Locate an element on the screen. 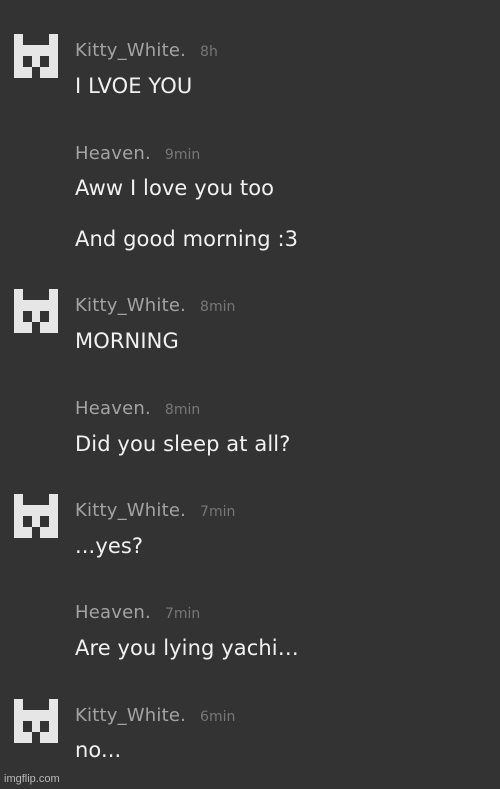  message-header: Kitty_White. 6min is located at coordinates (155, 716).